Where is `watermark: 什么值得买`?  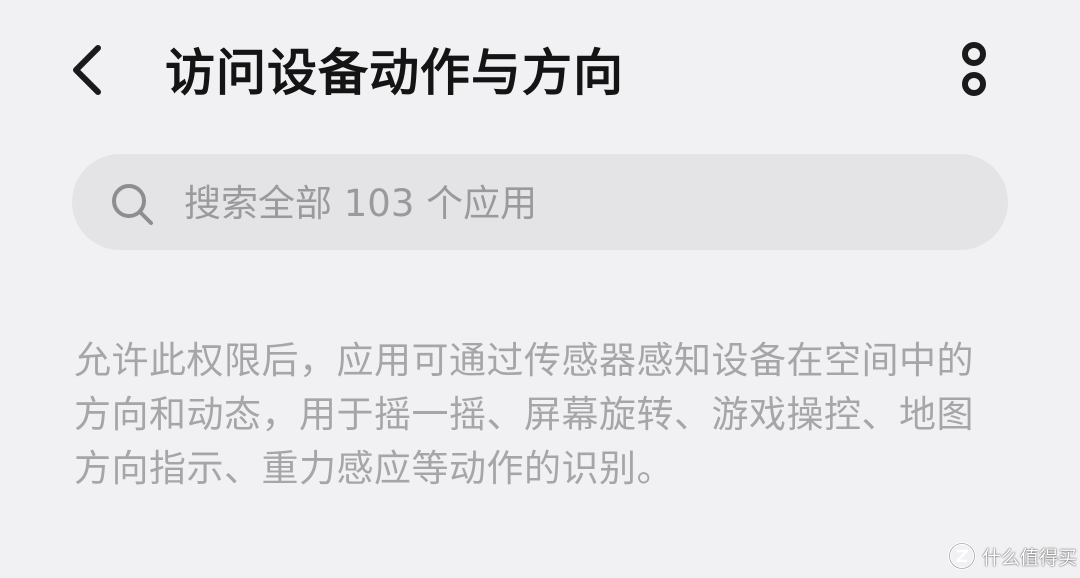 watermark: 什么值得买 is located at coordinates (1012, 556).